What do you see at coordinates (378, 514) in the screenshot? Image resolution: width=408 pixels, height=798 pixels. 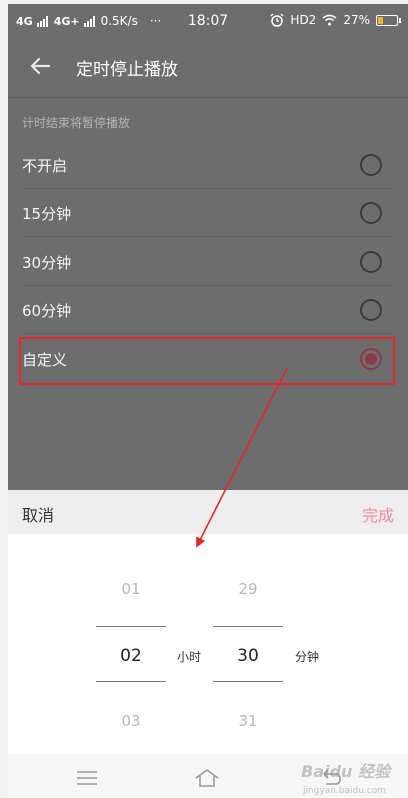 I see `done-button: 完成` at bounding box center [378, 514].